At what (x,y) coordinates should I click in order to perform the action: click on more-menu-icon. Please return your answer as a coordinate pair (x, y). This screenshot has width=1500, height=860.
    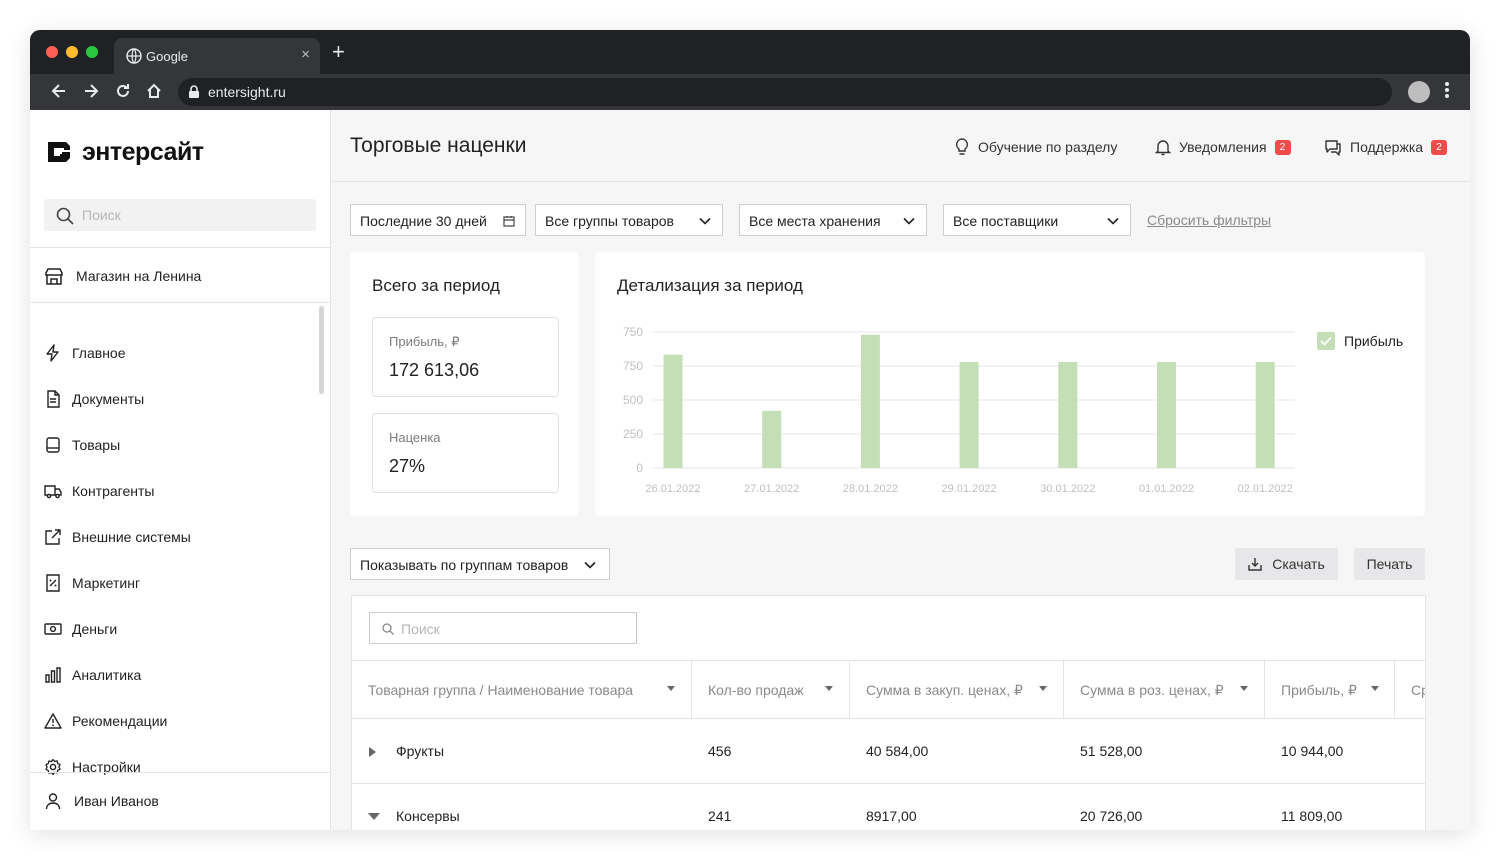
    Looking at the image, I should click on (1447, 90).